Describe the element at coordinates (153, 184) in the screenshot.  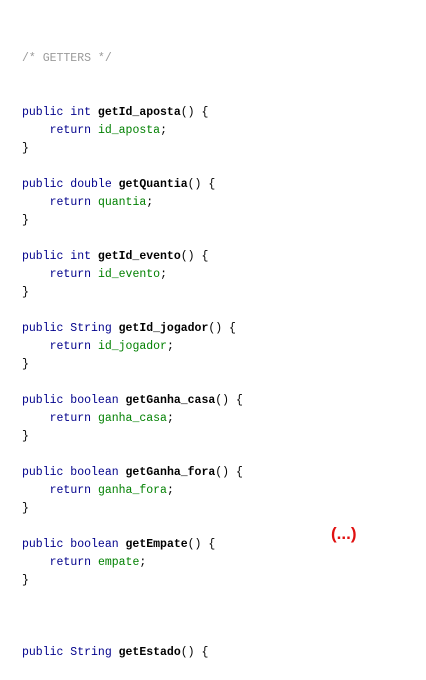
I see `method-name: getQuantia` at that location.